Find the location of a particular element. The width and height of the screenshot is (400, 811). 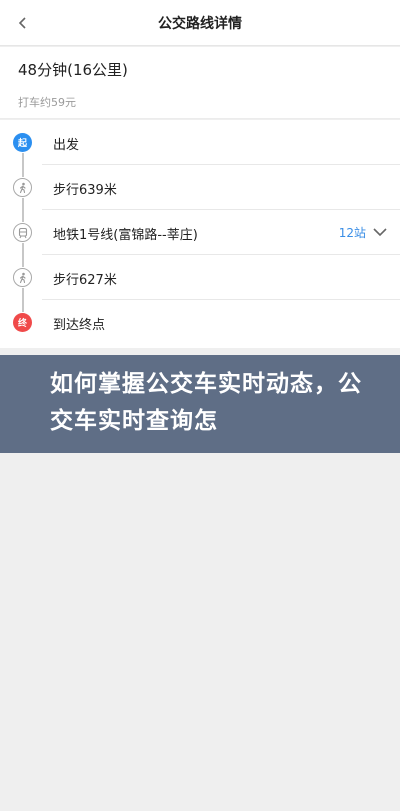

taxi-fare: 打车约59元 is located at coordinates (47, 102).